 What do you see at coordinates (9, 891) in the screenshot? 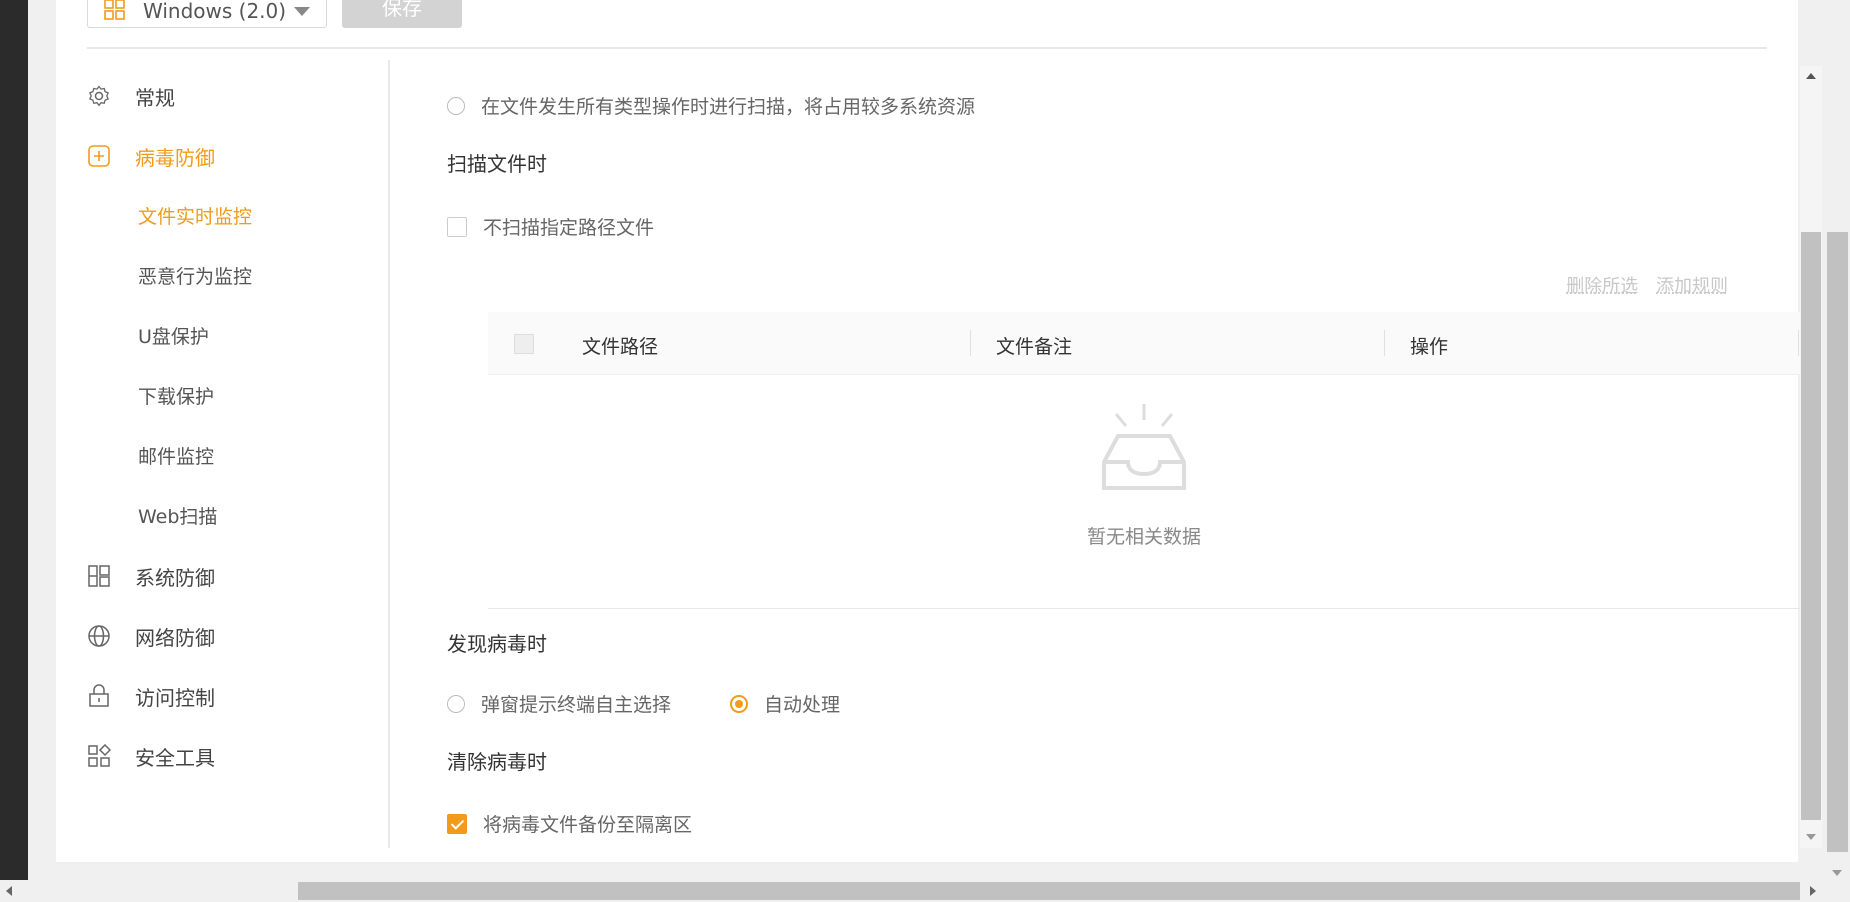
I see `scroll-left-icon` at bounding box center [9, 891].